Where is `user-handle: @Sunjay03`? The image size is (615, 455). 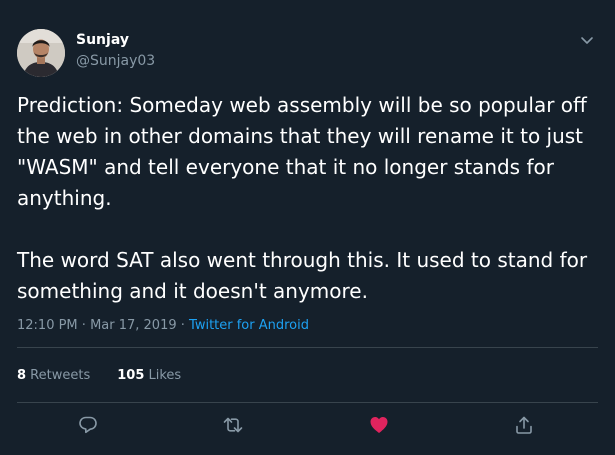 user-handle: @Sunjay03 is located at coordinates (115, 61).